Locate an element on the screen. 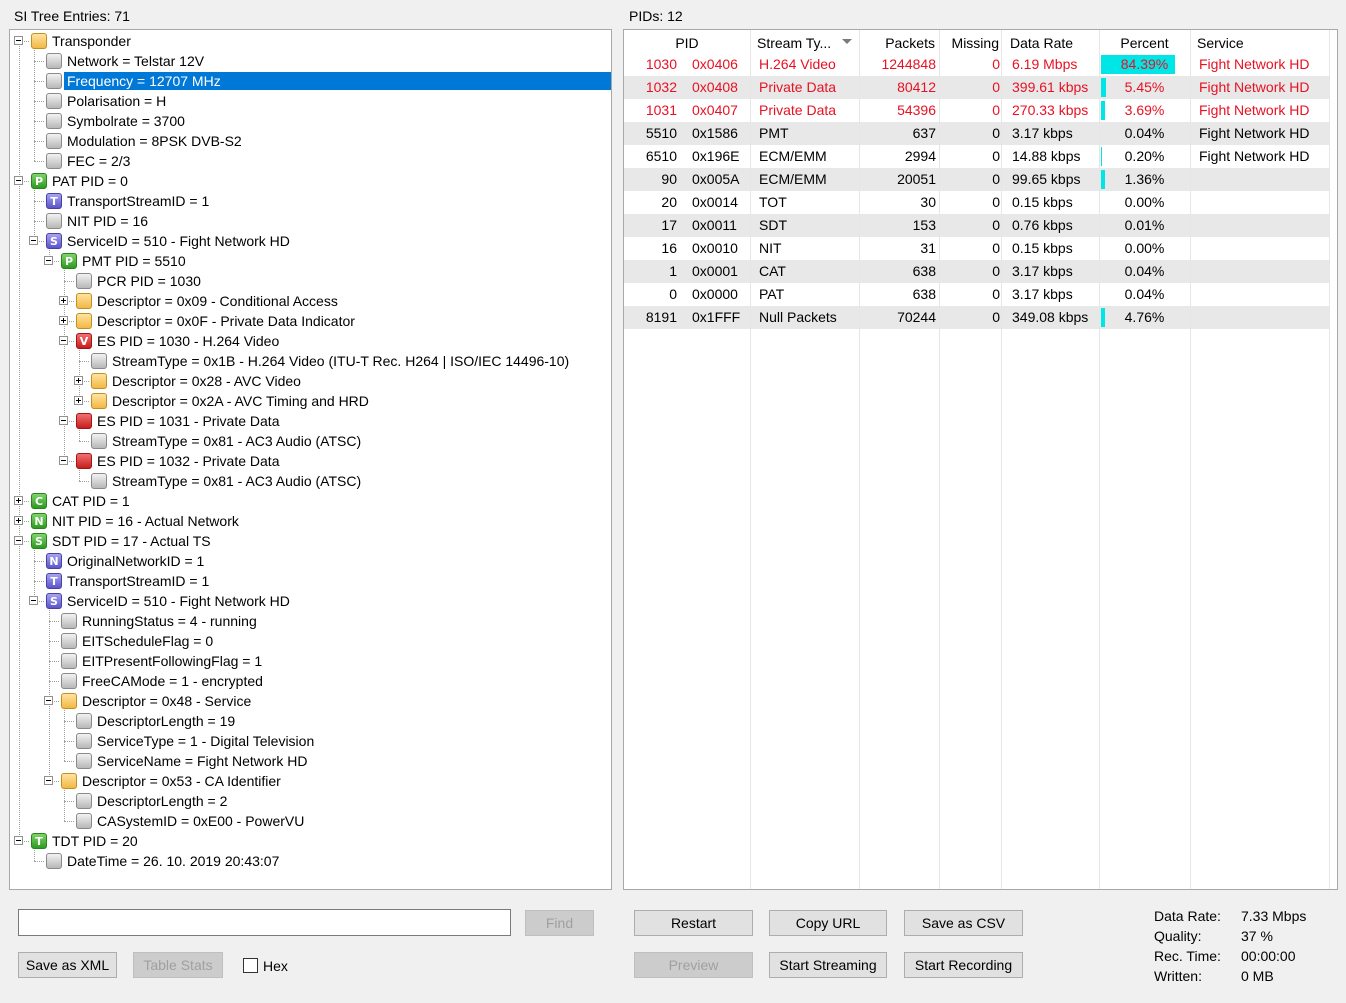  tree-node: N NIT PID = 16 - Actual Network is located at coordinates (310, 521).